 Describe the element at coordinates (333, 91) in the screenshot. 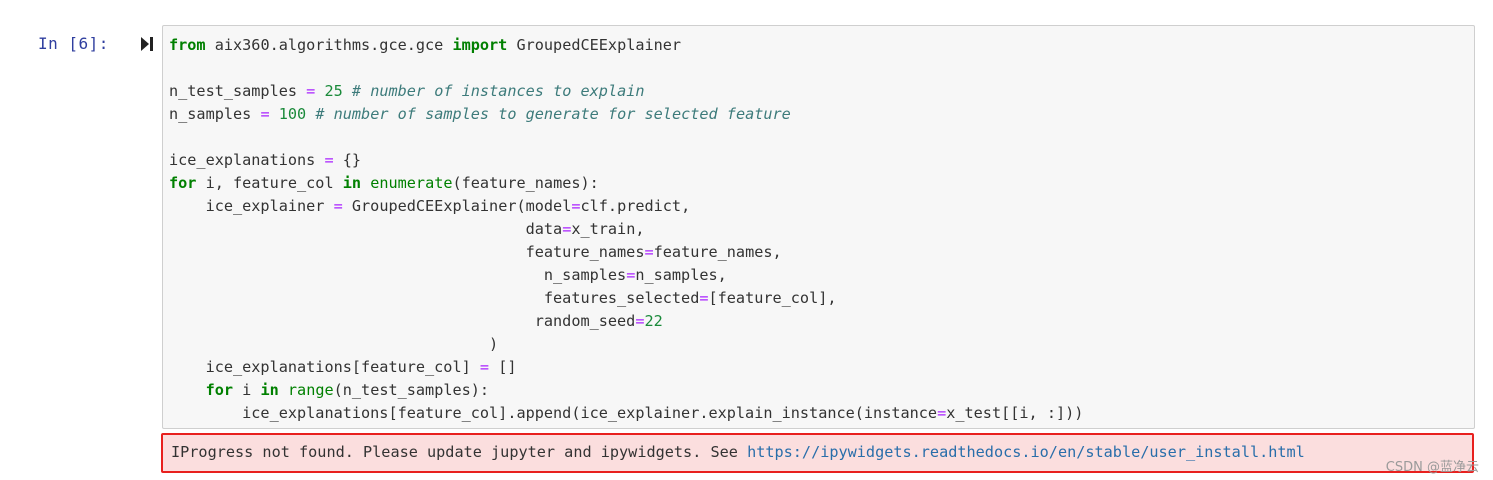

I see `code-token: 25` at that location.